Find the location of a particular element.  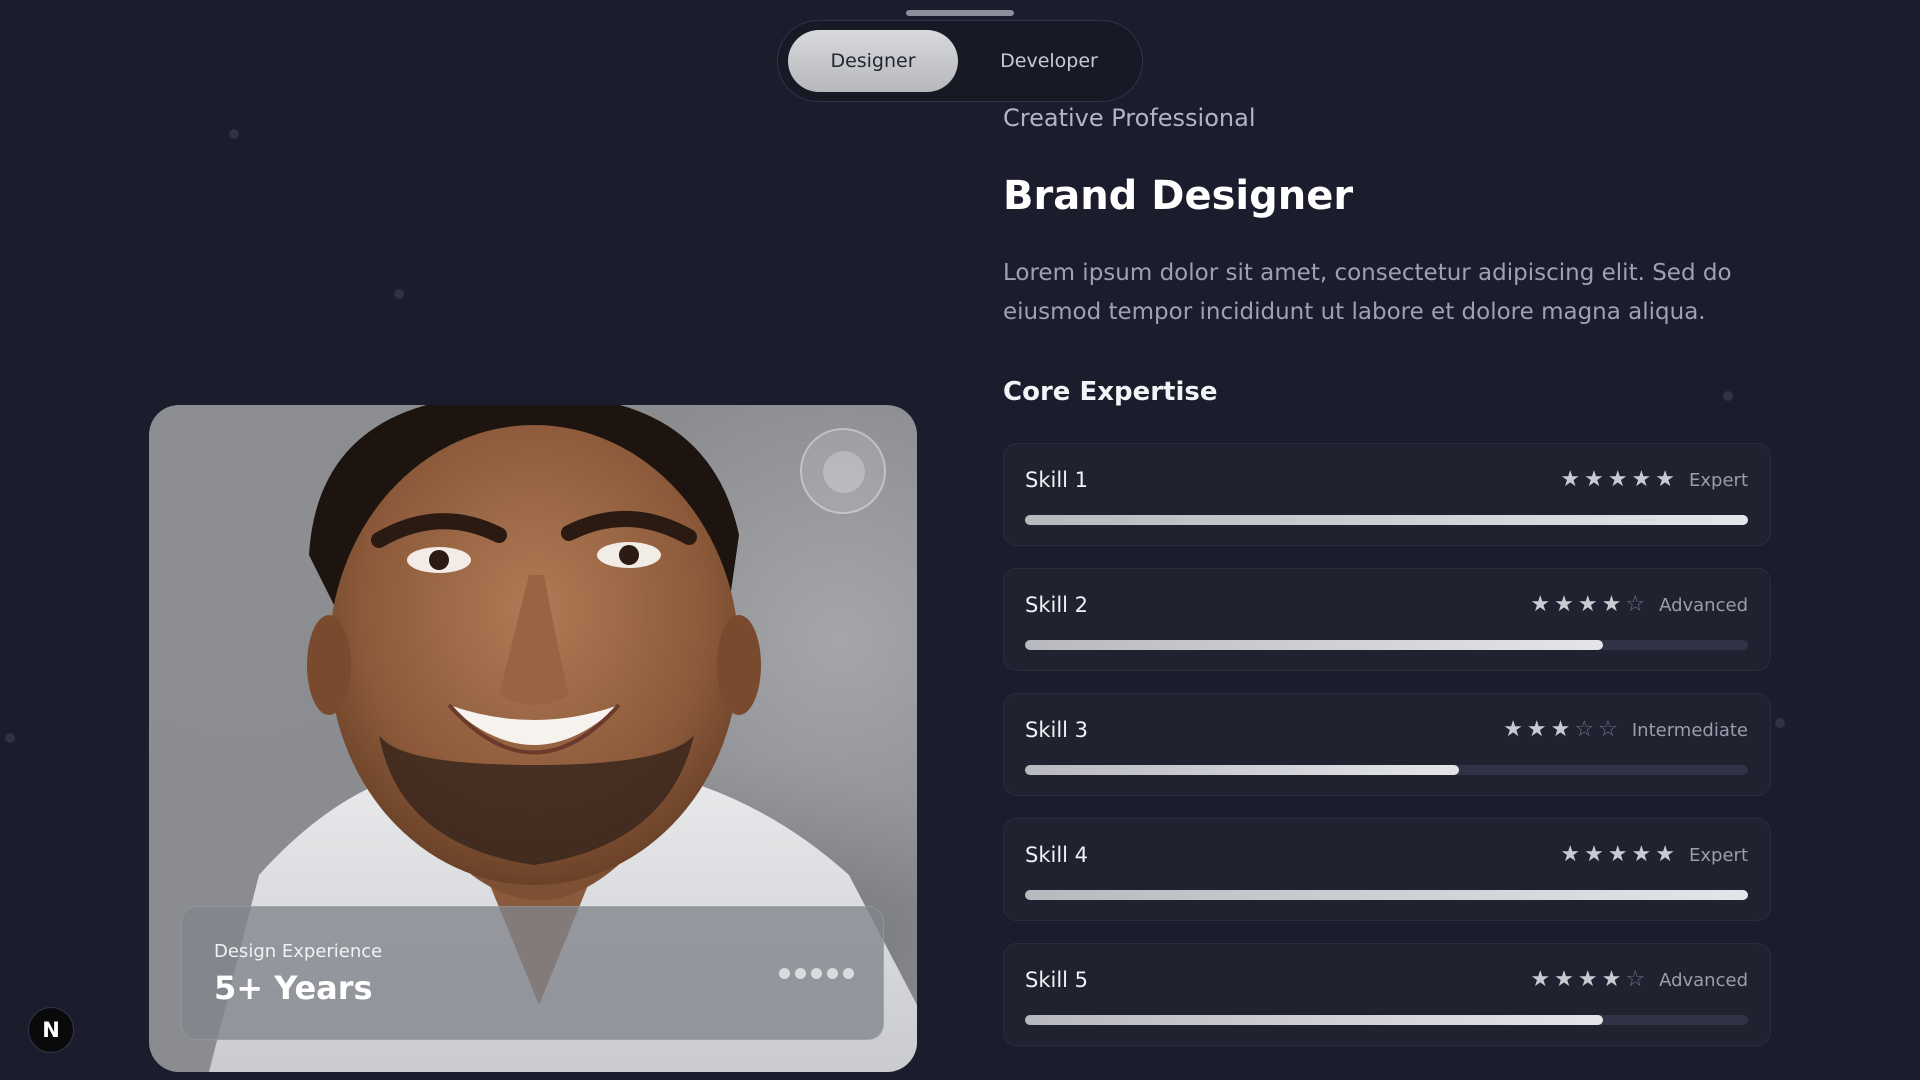

skill-card: Skill 1 ★ ★ ★ ★ ★ Expert is located at coordinates (1387, 494).